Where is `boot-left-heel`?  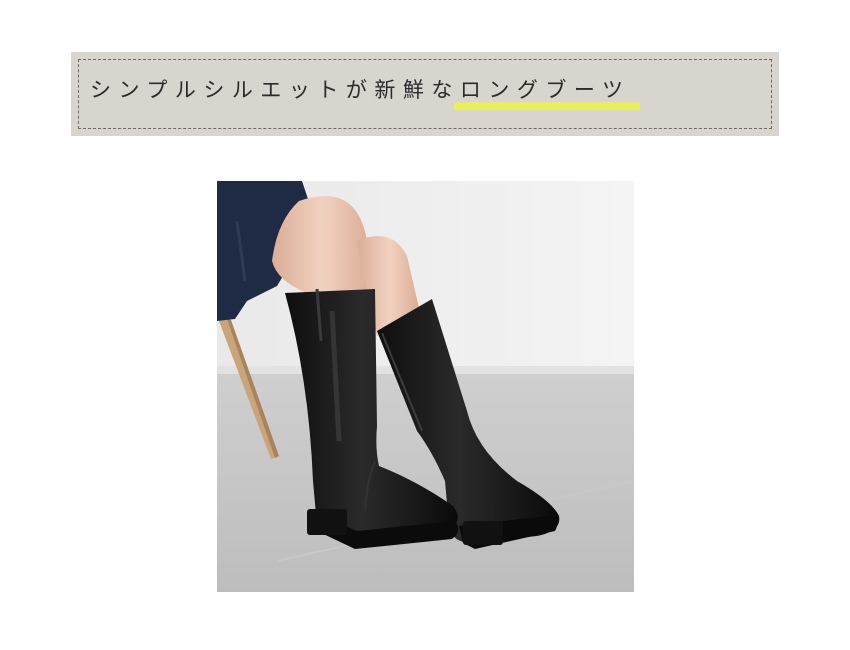
boot-left-heel is located at coordinates (327, 522).